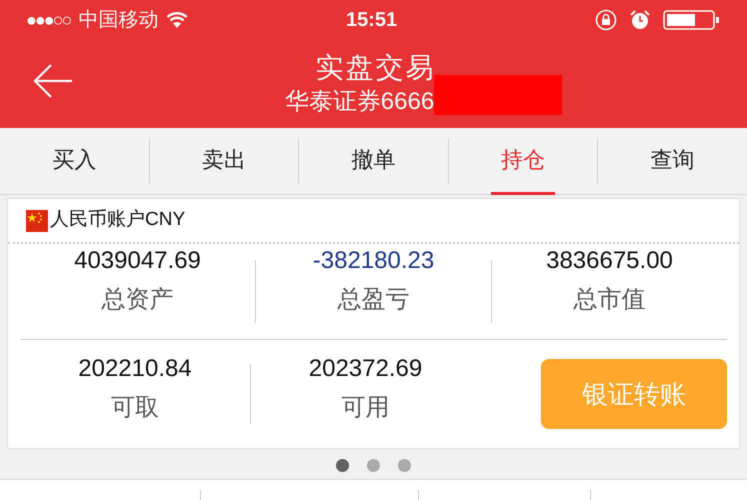  Describe the element at coordinates (366, 408) in the screenshot. I see `fund-label: 可用` at that location.